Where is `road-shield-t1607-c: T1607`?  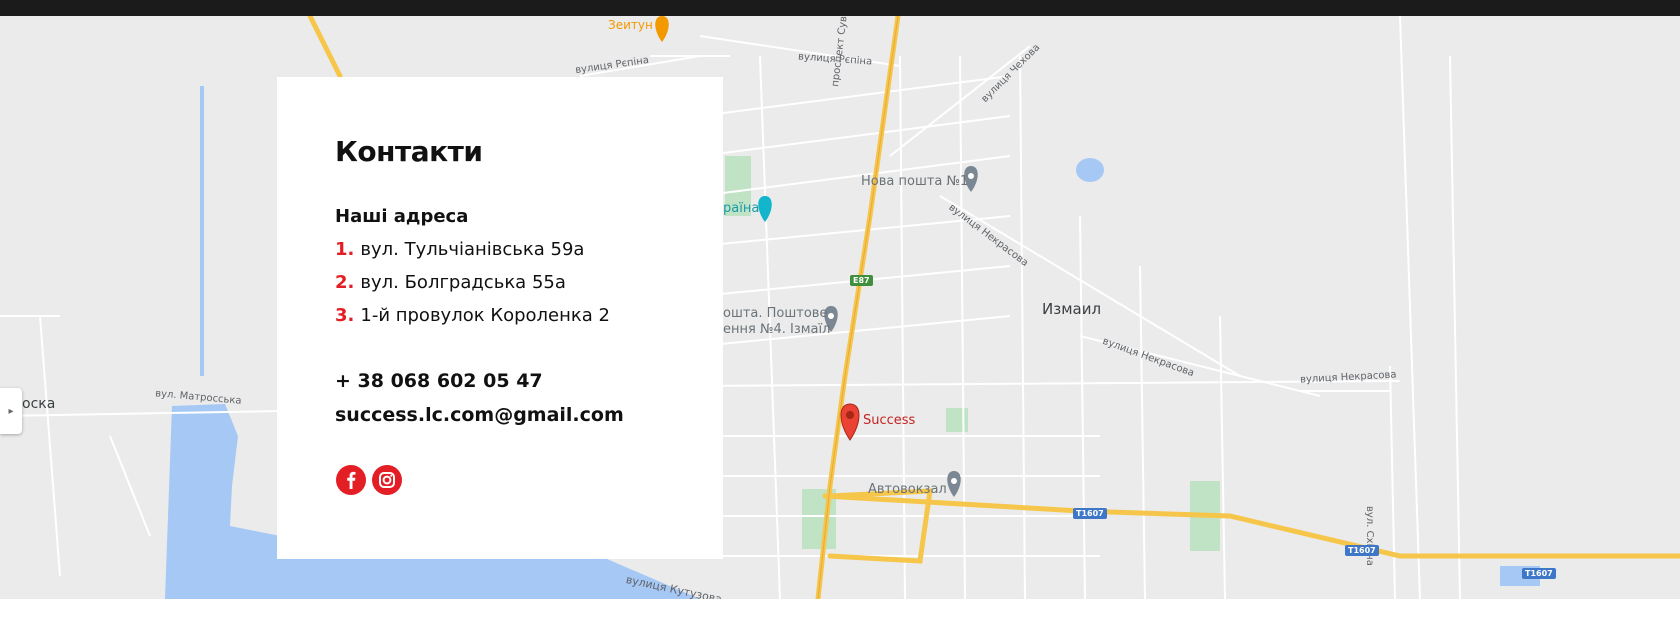 road-shield-t1607-c: T1607 is located at coordinates (1539, 573).